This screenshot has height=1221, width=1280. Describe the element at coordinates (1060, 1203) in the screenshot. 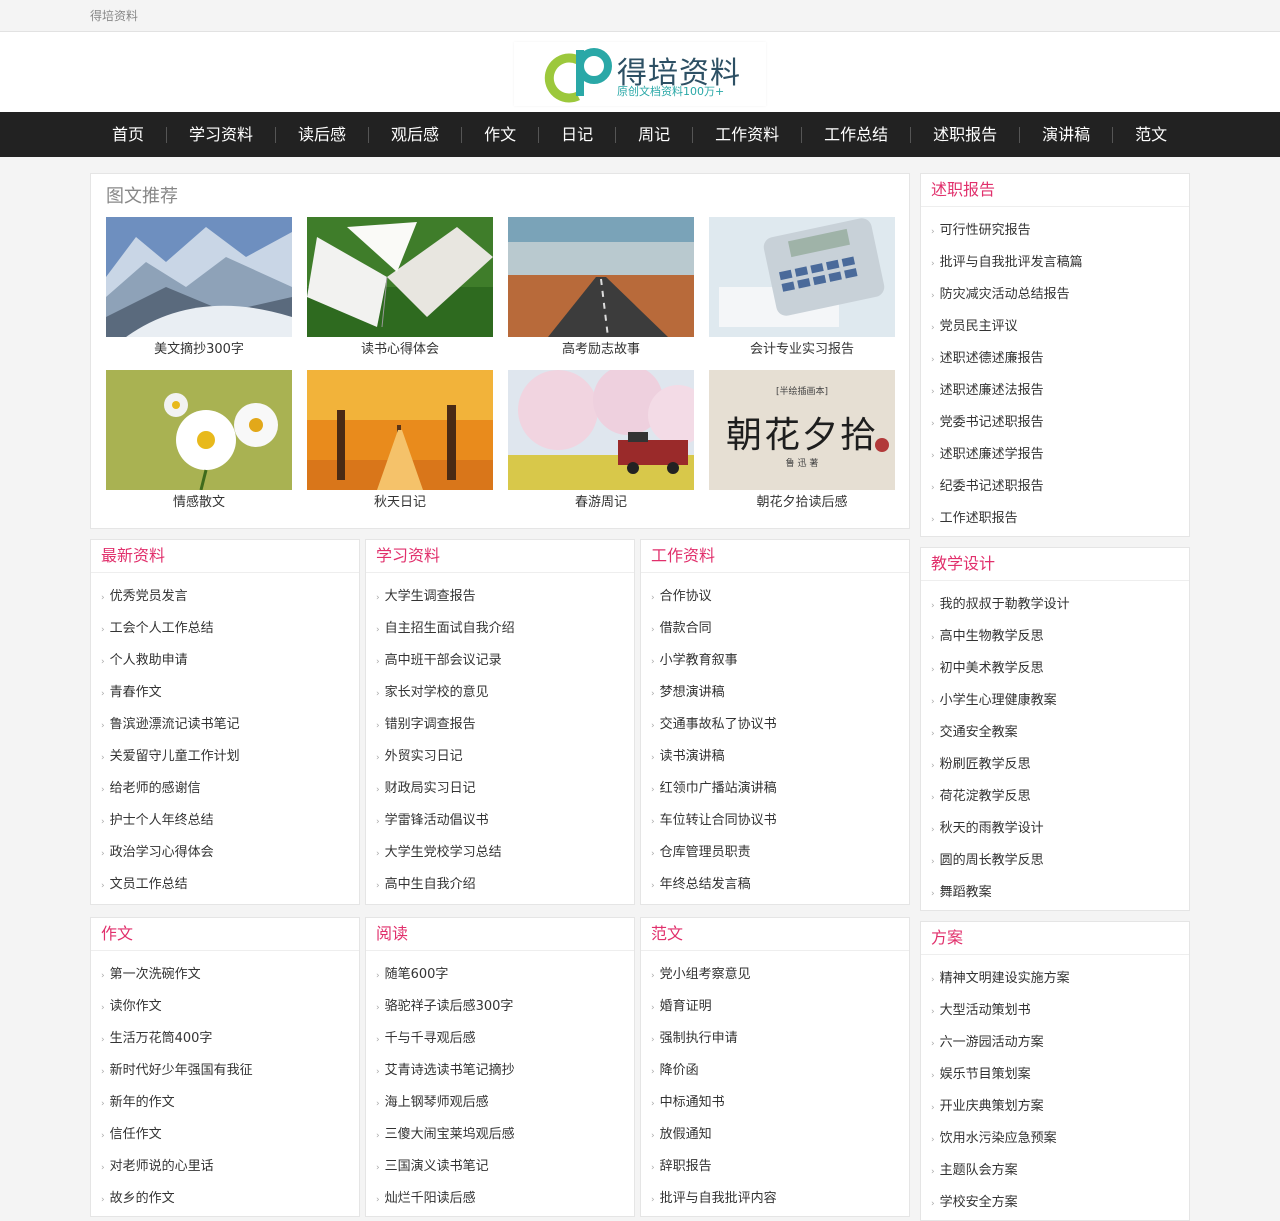

I see `list-item: › 学校安全方案` at that location.